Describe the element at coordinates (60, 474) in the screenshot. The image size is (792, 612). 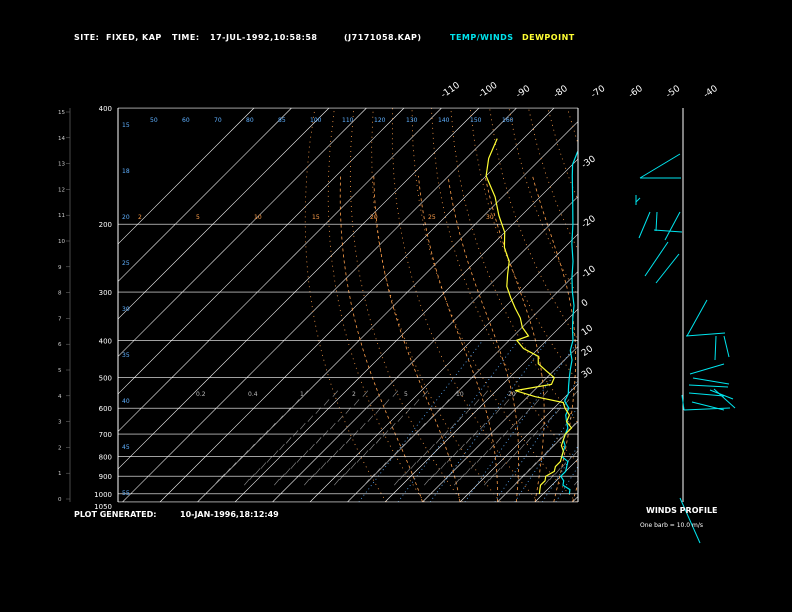
I see `height-tick-label: 1` at that location.